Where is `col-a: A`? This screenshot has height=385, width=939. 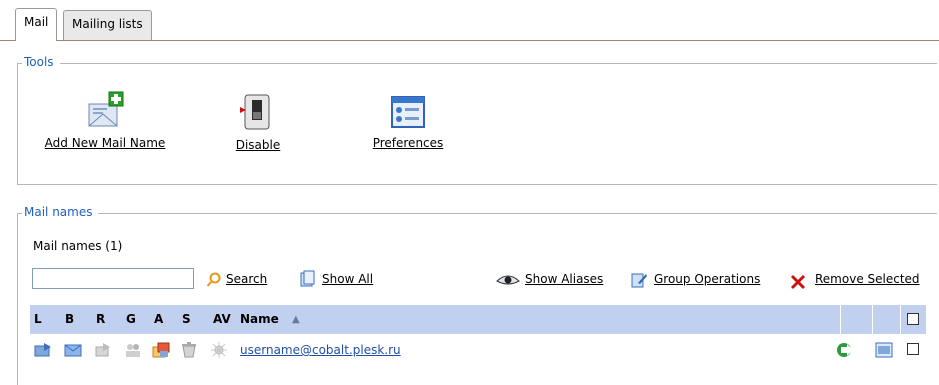 col-a: A is located at coordinates (158, 319).